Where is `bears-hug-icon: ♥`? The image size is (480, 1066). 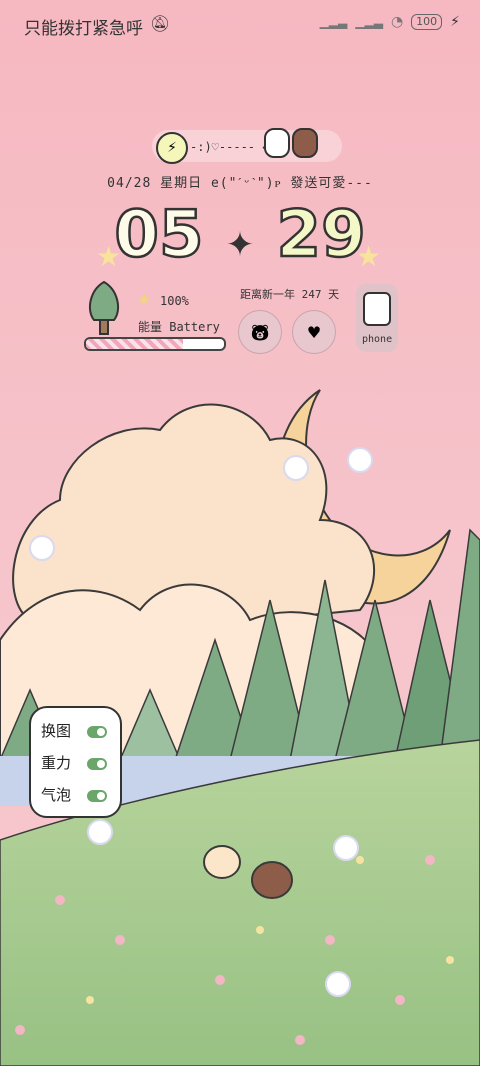 bears-hug-icon: ♥ is located at coordinates (314, 332).